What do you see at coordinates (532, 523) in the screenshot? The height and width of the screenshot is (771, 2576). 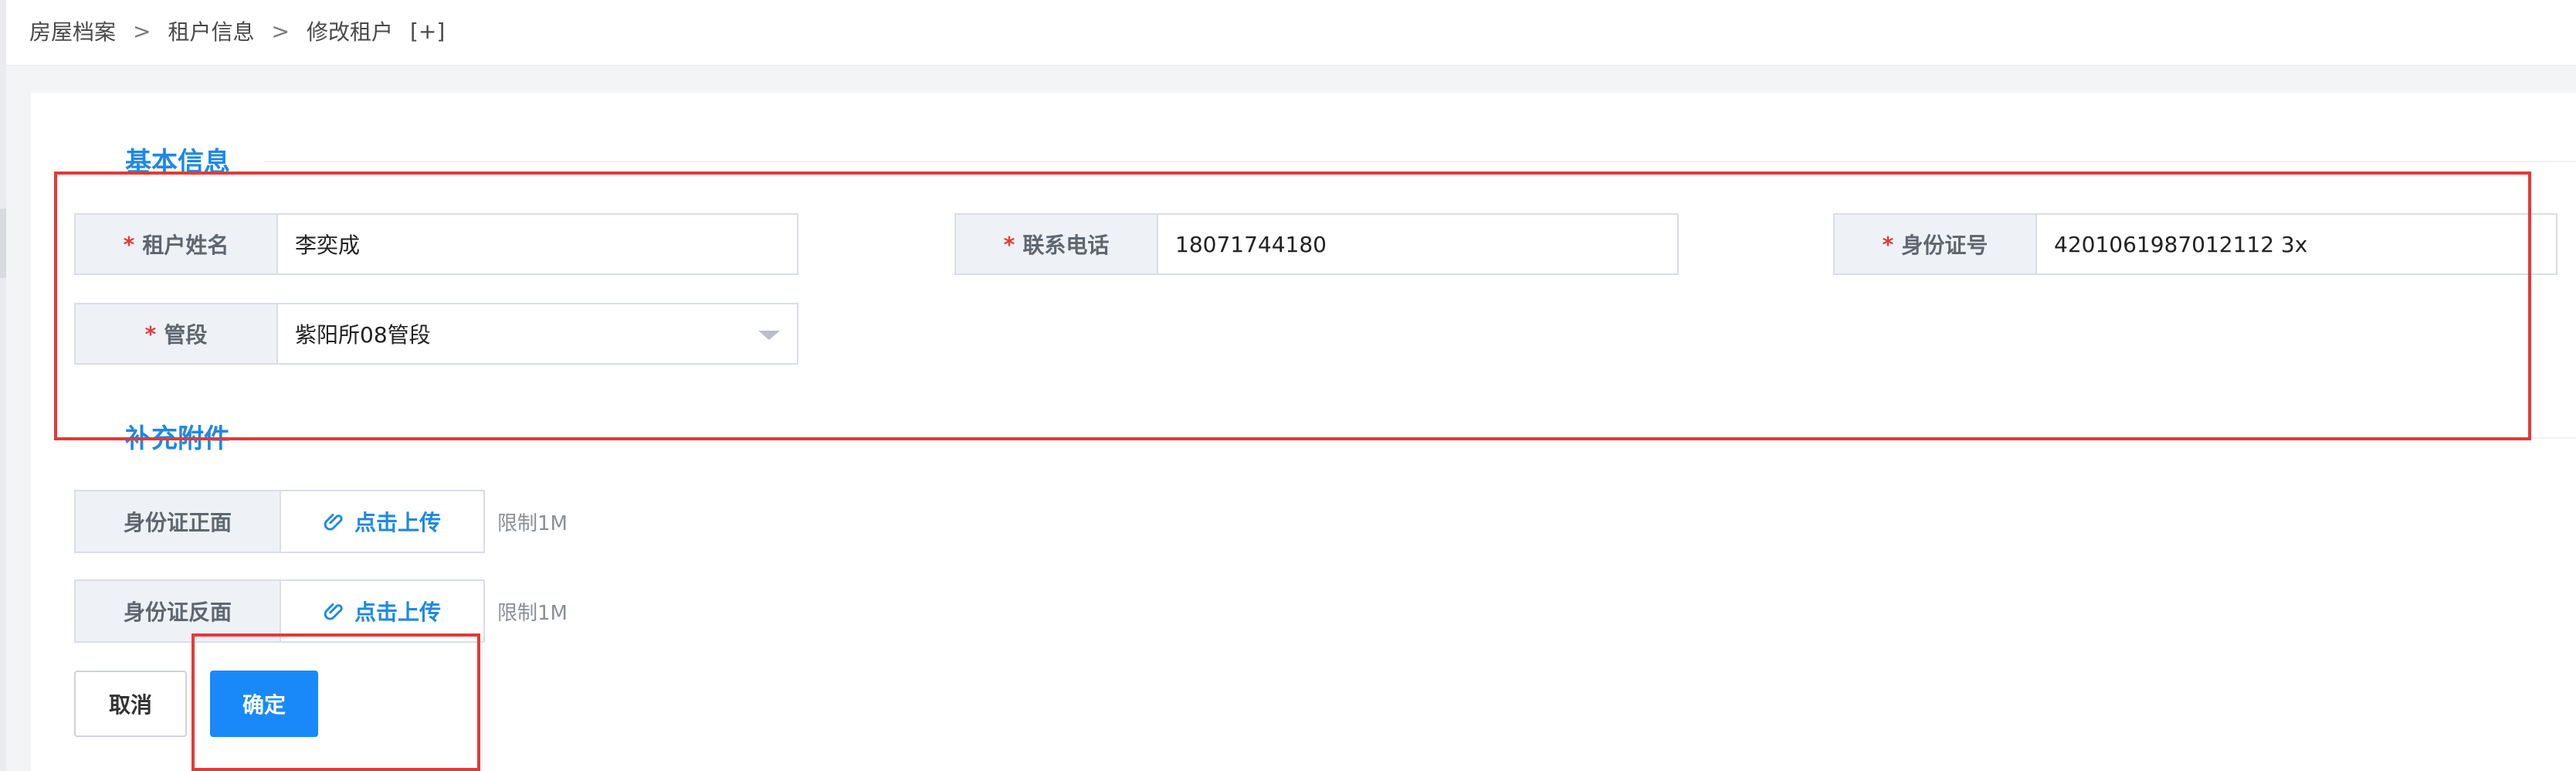 I see `id-front-size-limit: 限制1M` at bounding box center [532, 523].